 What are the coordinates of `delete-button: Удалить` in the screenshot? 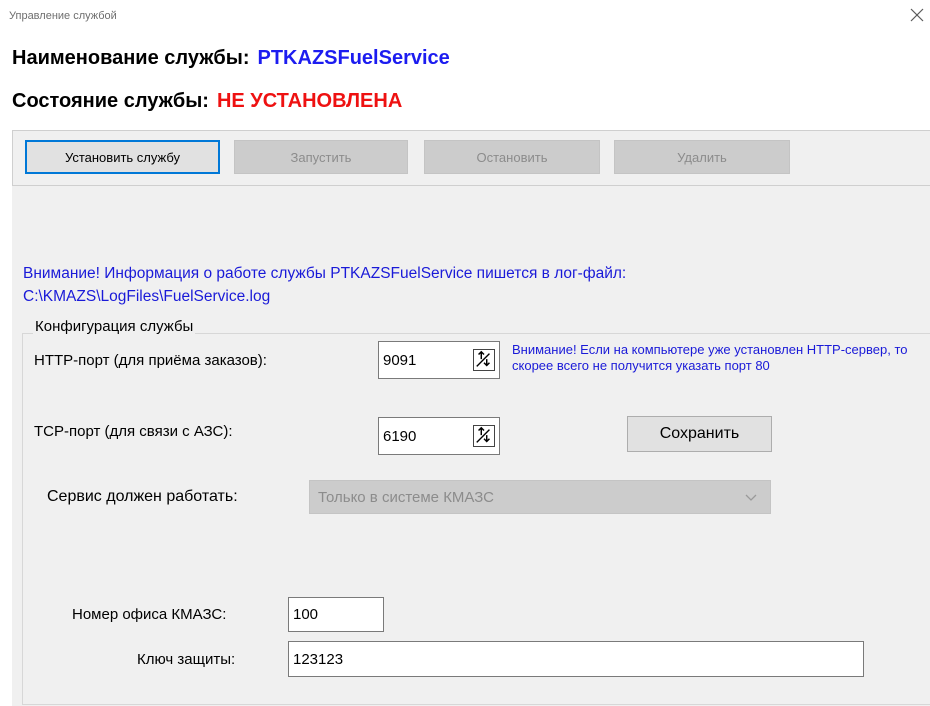 It's located at (702, 157).